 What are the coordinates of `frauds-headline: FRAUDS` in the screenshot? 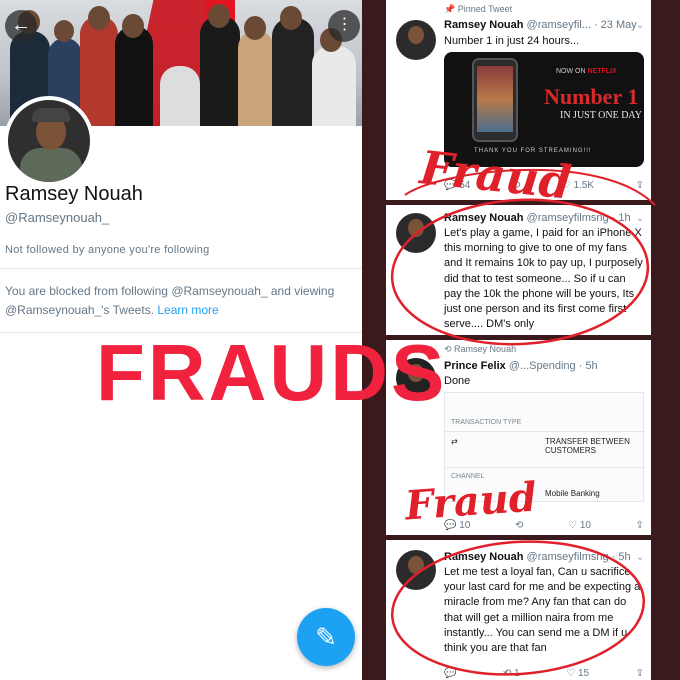 It's located at (272, 372).